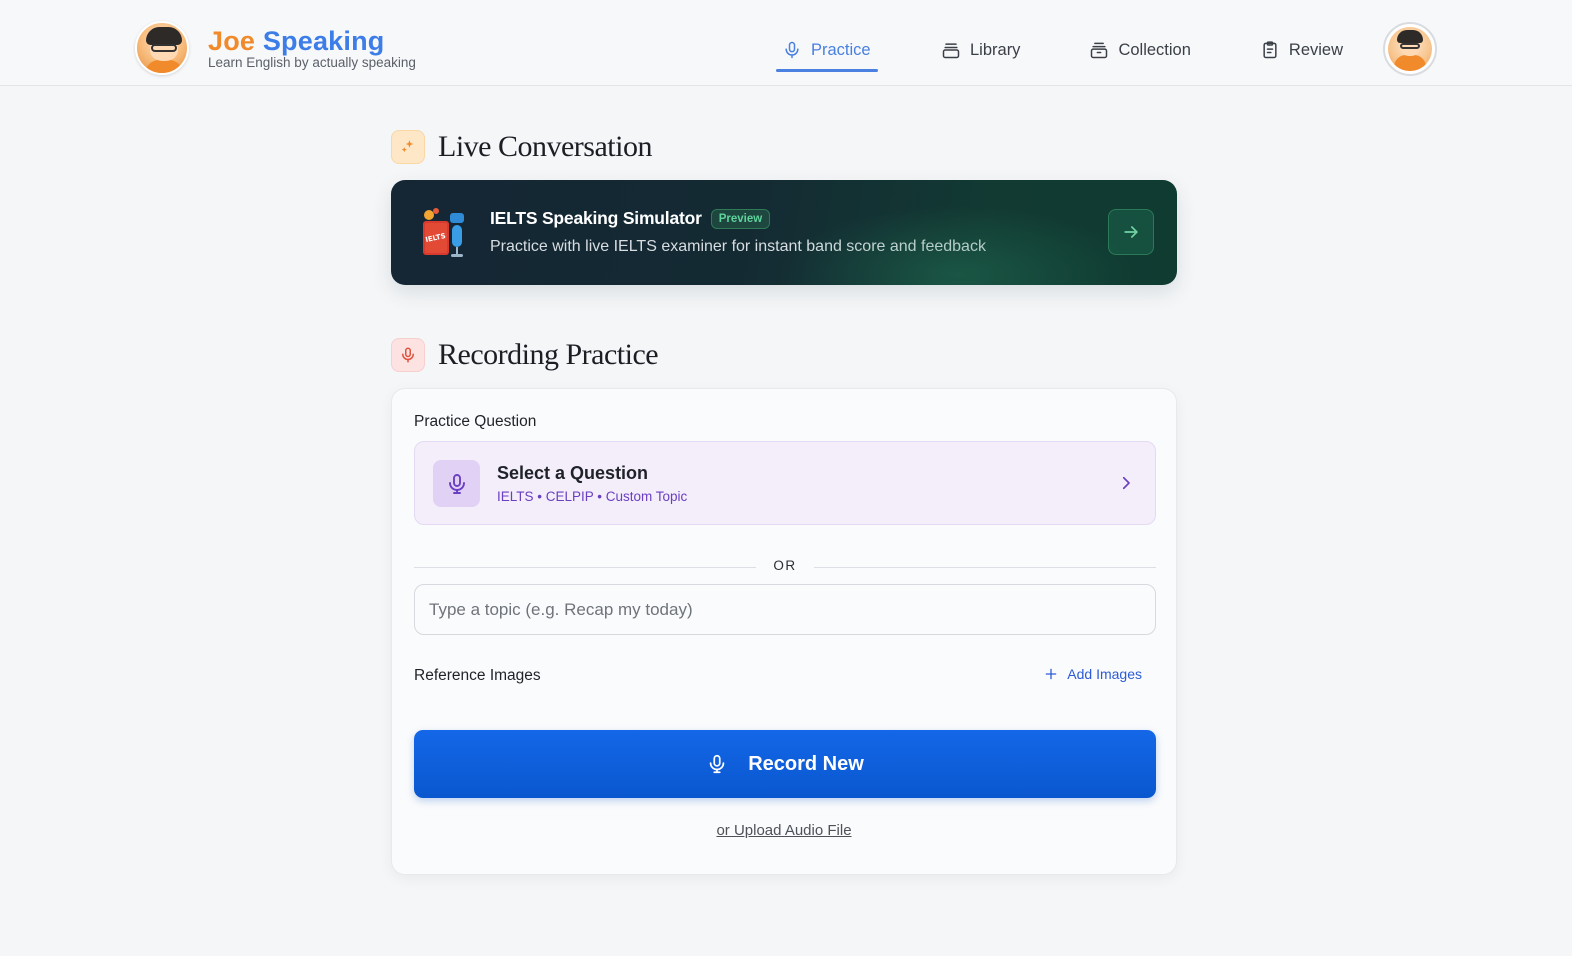 The width and height of the screenshot is (1572, 956). I want to click on clipboard-icon, so click(1270, 50).